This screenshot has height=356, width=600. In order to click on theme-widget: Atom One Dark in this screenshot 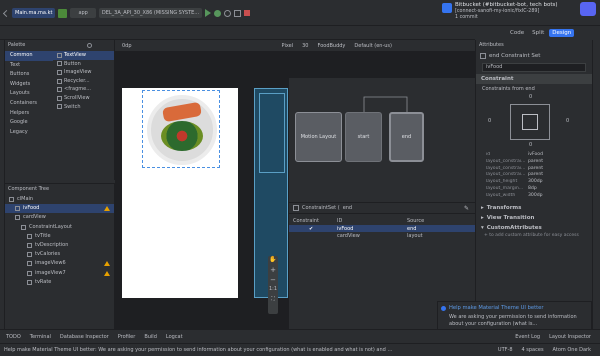, I will do `click(572, 350)`.